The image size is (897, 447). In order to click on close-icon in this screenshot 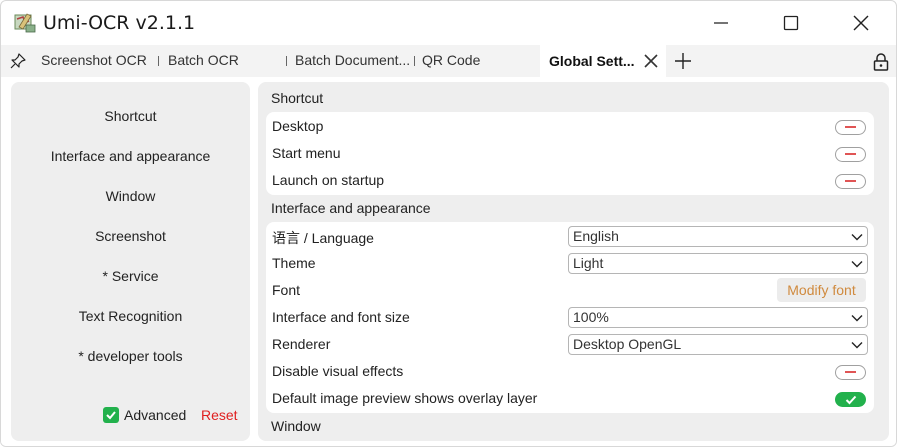, I will do `click(861, 23)`.